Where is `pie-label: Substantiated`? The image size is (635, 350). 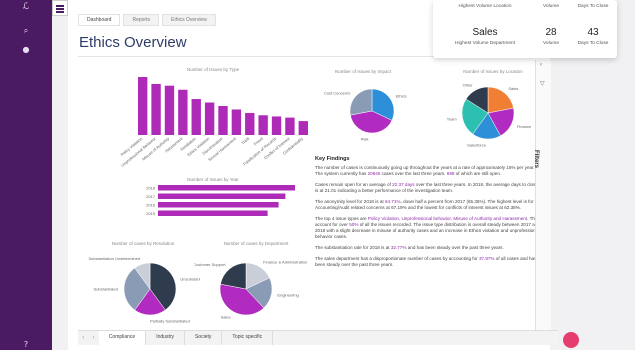 pie-label: Substantiated is located at coordinates (106, 289).